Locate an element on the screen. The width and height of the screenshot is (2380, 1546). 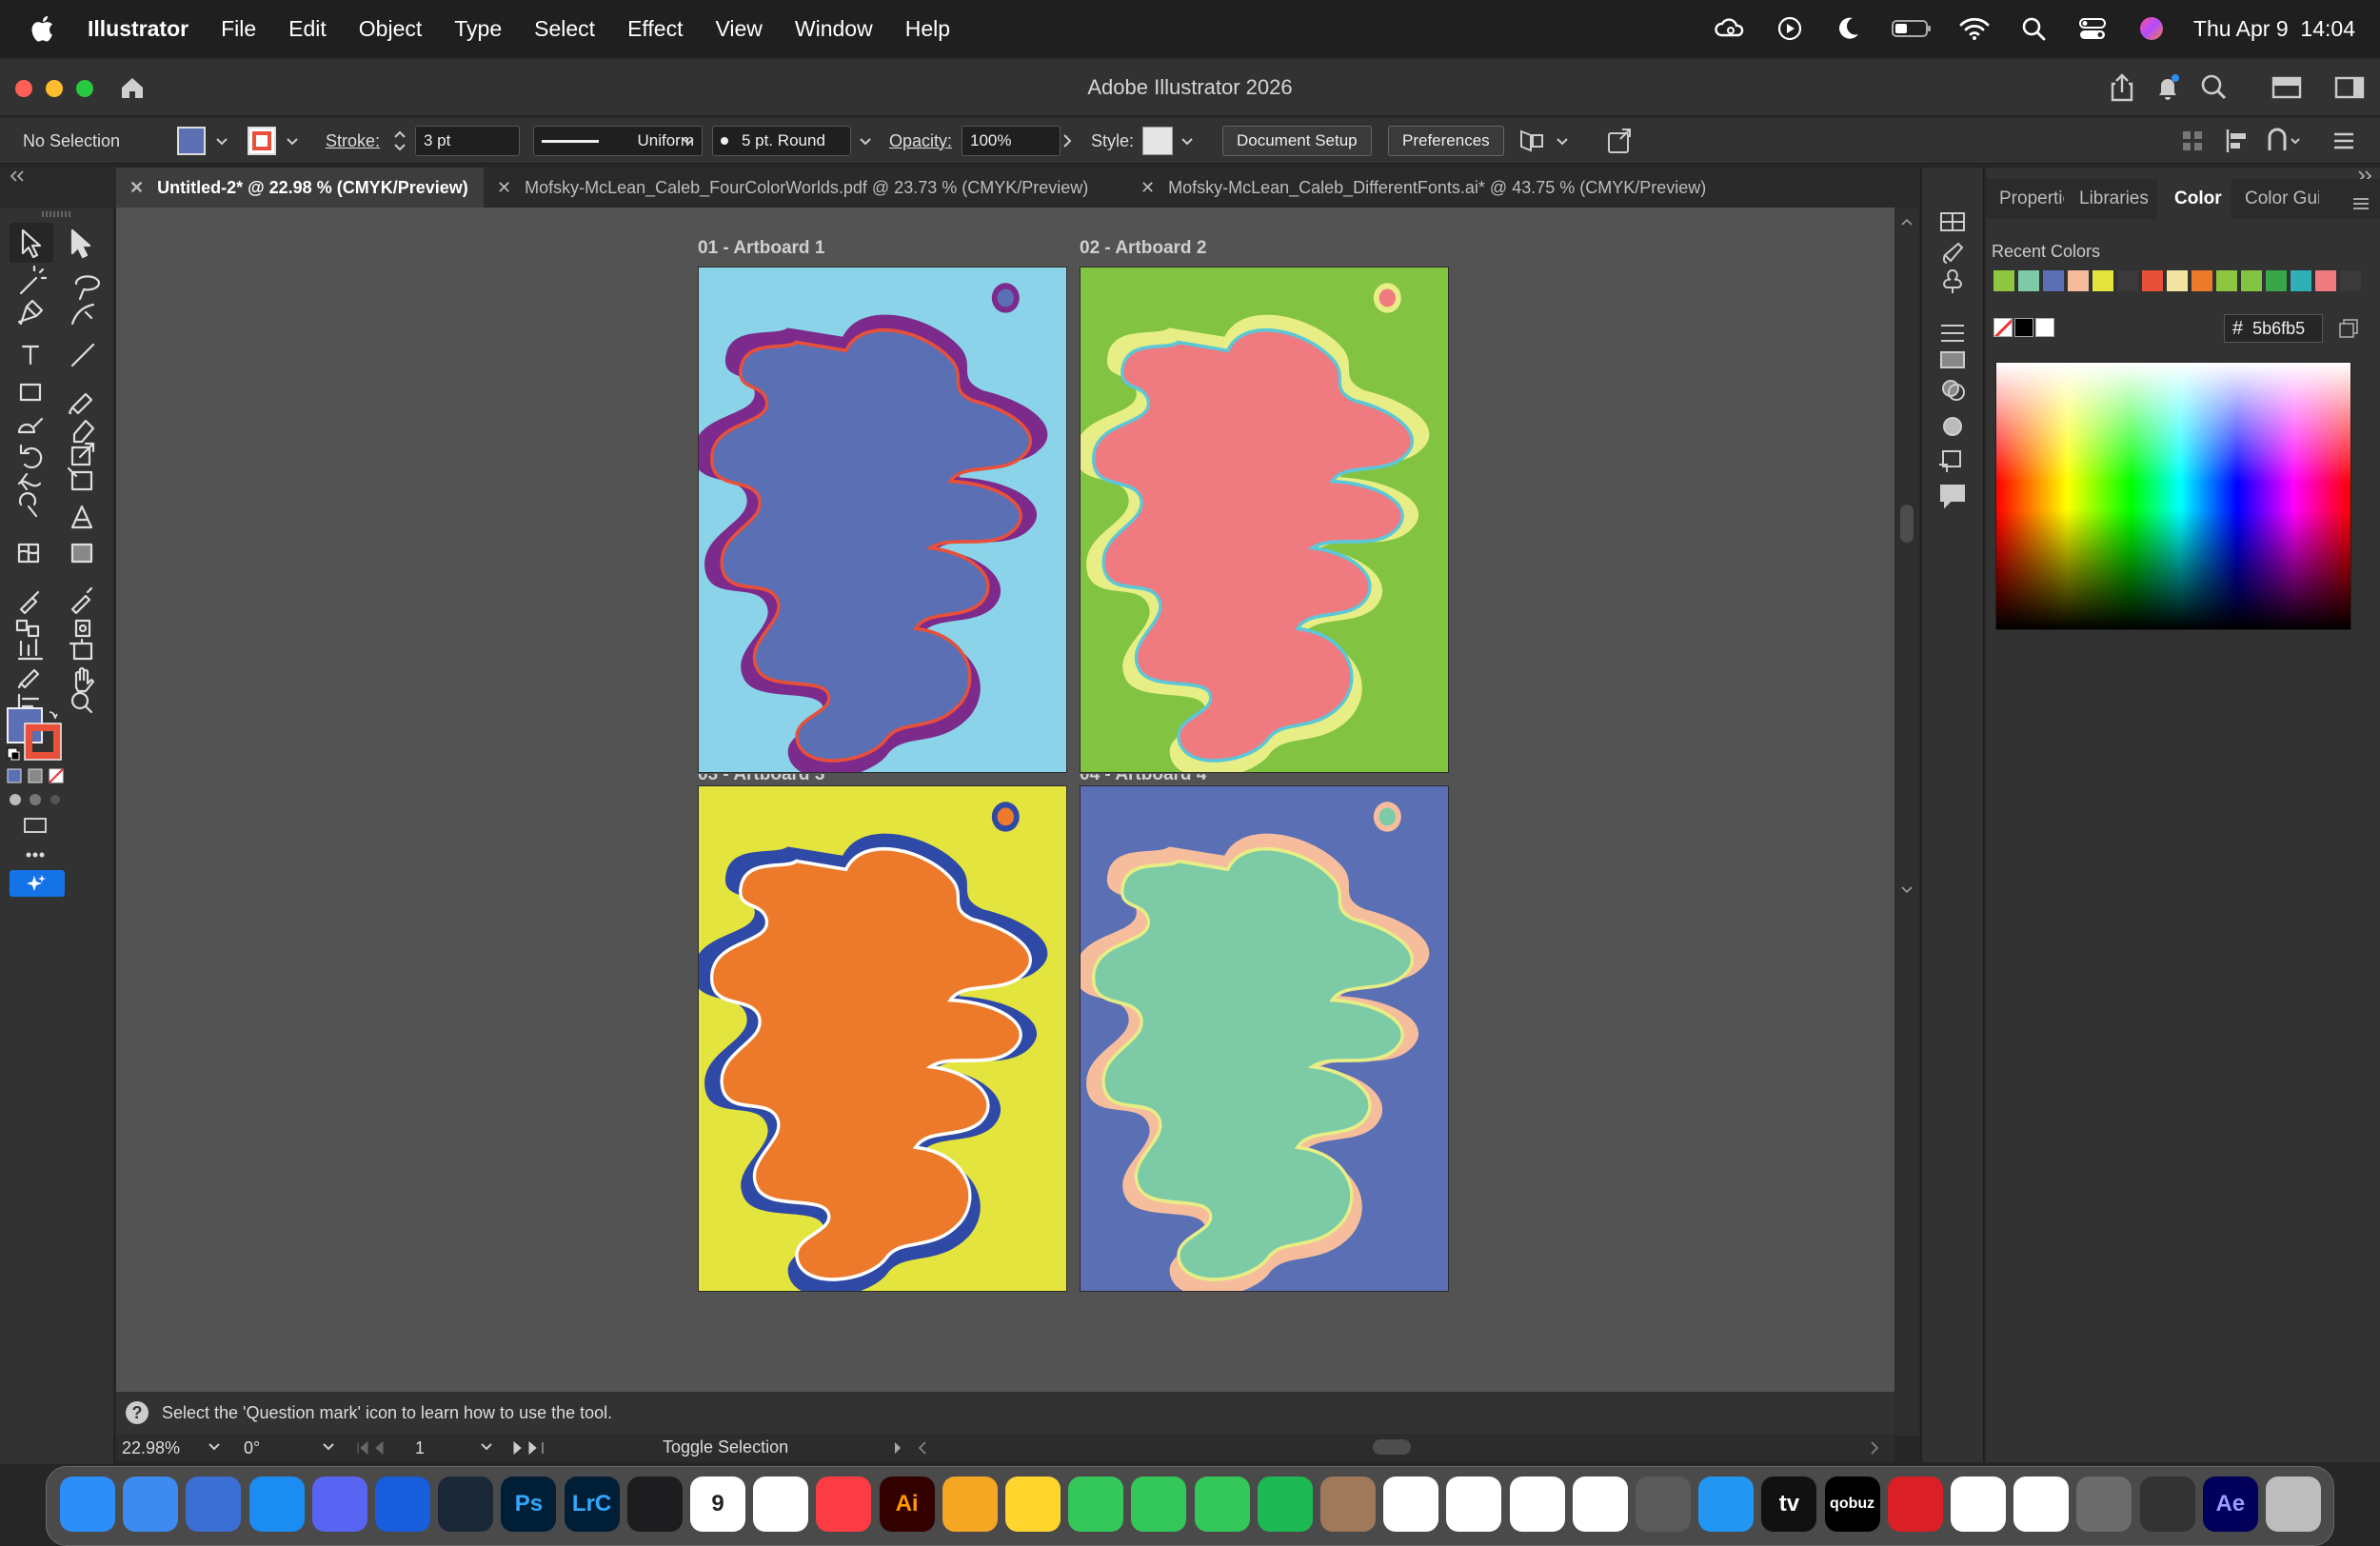
isolate-icon is located at coordinates (1619, 141).